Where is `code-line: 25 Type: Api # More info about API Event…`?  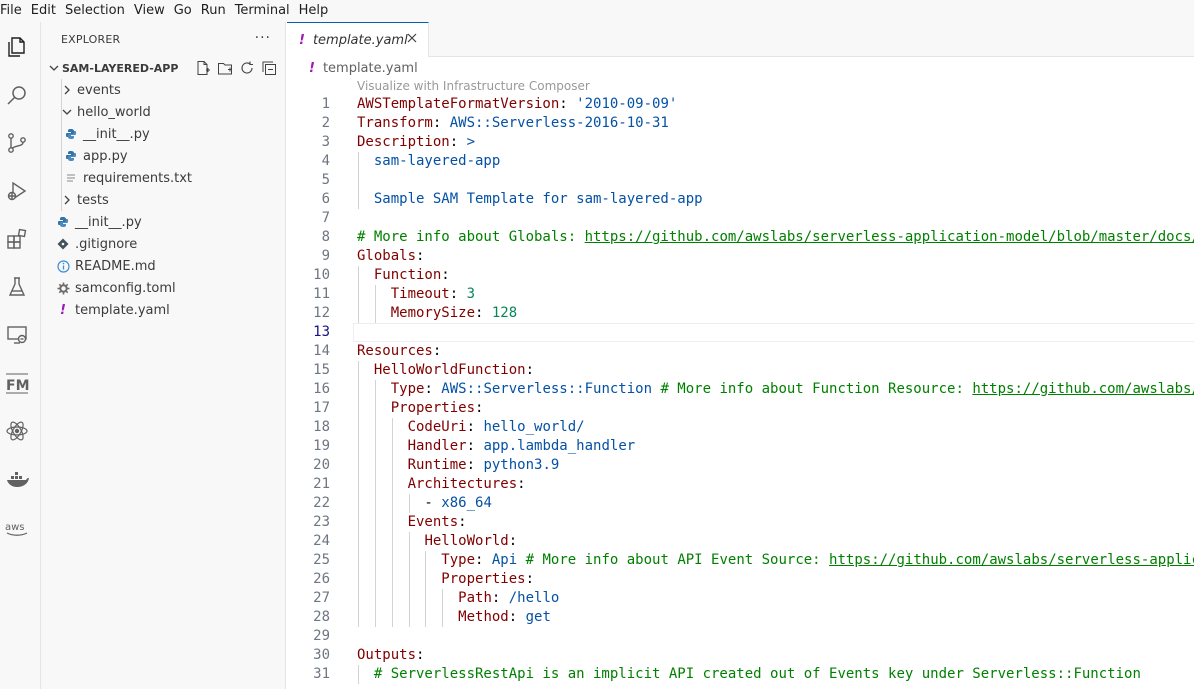
code-line: 25 Type: Api # More info about API Event… is located at coordinates (740, 560).